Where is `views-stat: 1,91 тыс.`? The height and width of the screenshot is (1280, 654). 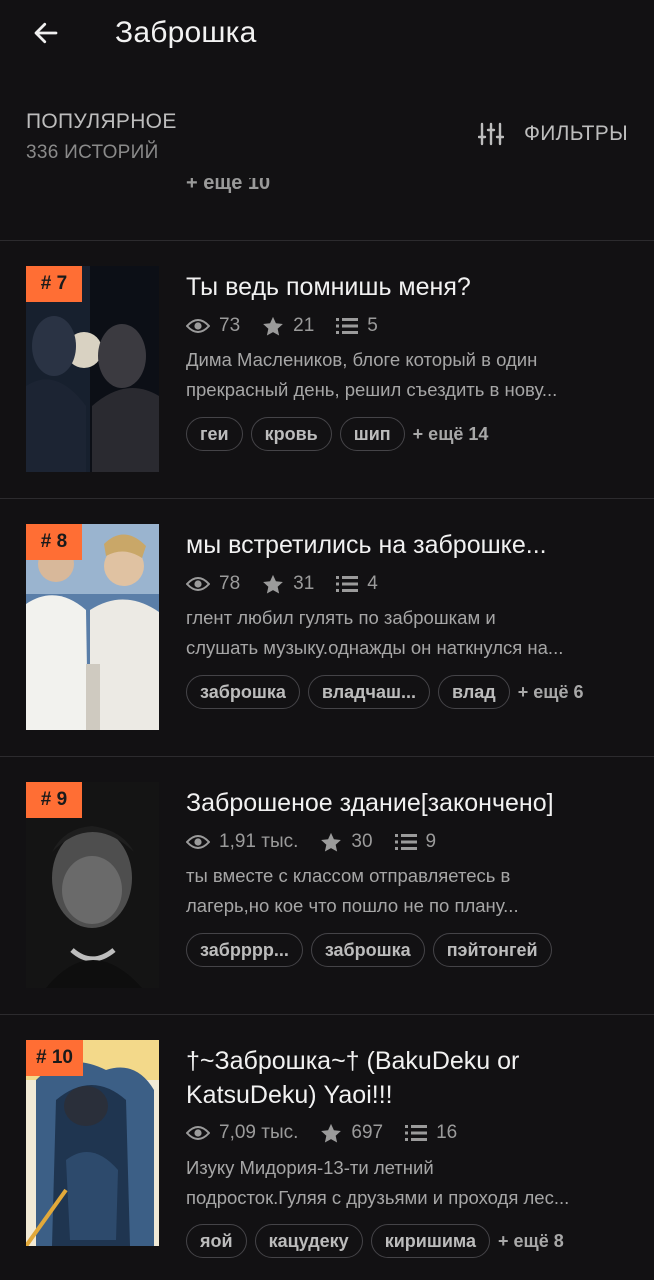 views-stat: 1,91 тыс. is located at coordinates (242, 842).